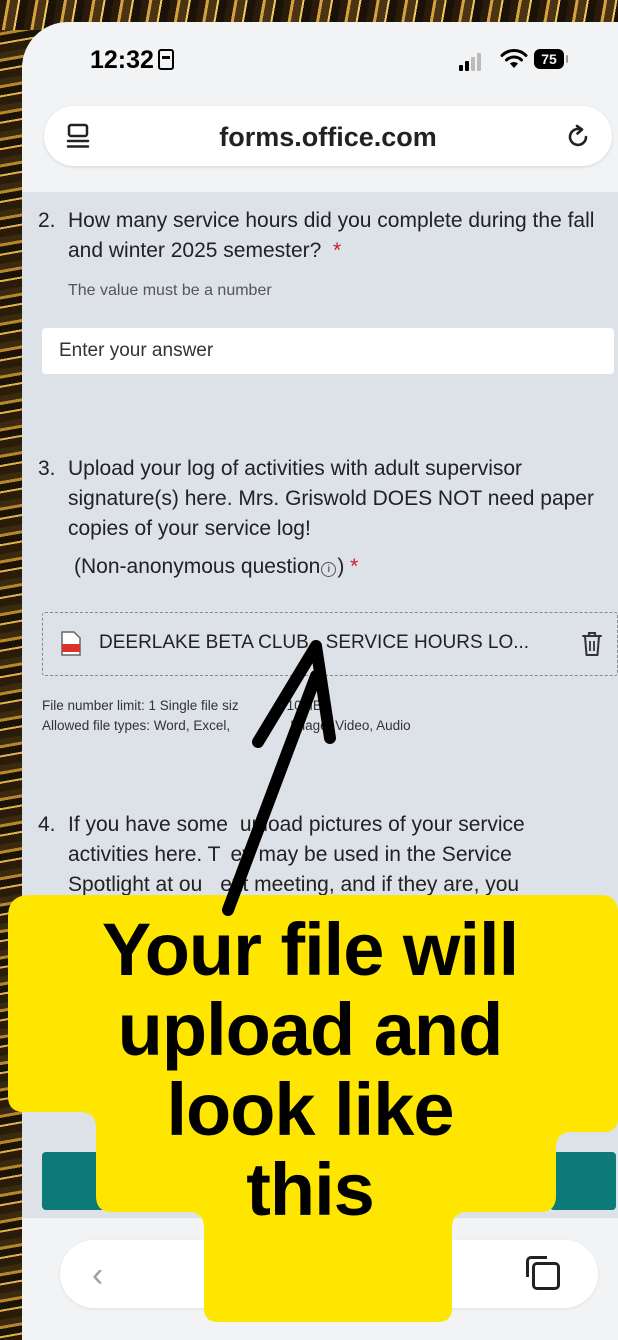 The height and width of the screenshot is (1340, 618). Describe the element at coordinates (182, 705) in the screenshot. I see `file-limit-text: File number limit: 1 Single file siz 10MB` at that location.